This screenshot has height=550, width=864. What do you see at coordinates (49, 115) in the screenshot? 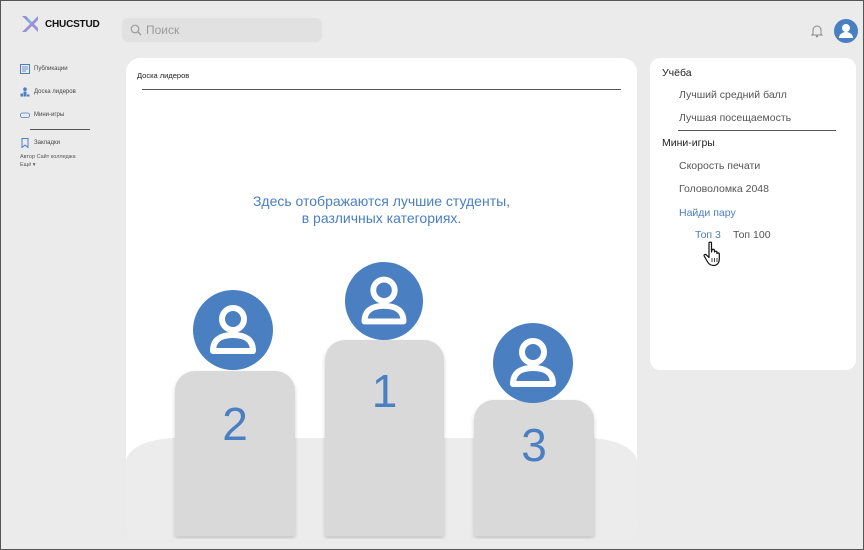
I see `sidebar-item-label: Мини-игры` at bounding box center [49, 115].